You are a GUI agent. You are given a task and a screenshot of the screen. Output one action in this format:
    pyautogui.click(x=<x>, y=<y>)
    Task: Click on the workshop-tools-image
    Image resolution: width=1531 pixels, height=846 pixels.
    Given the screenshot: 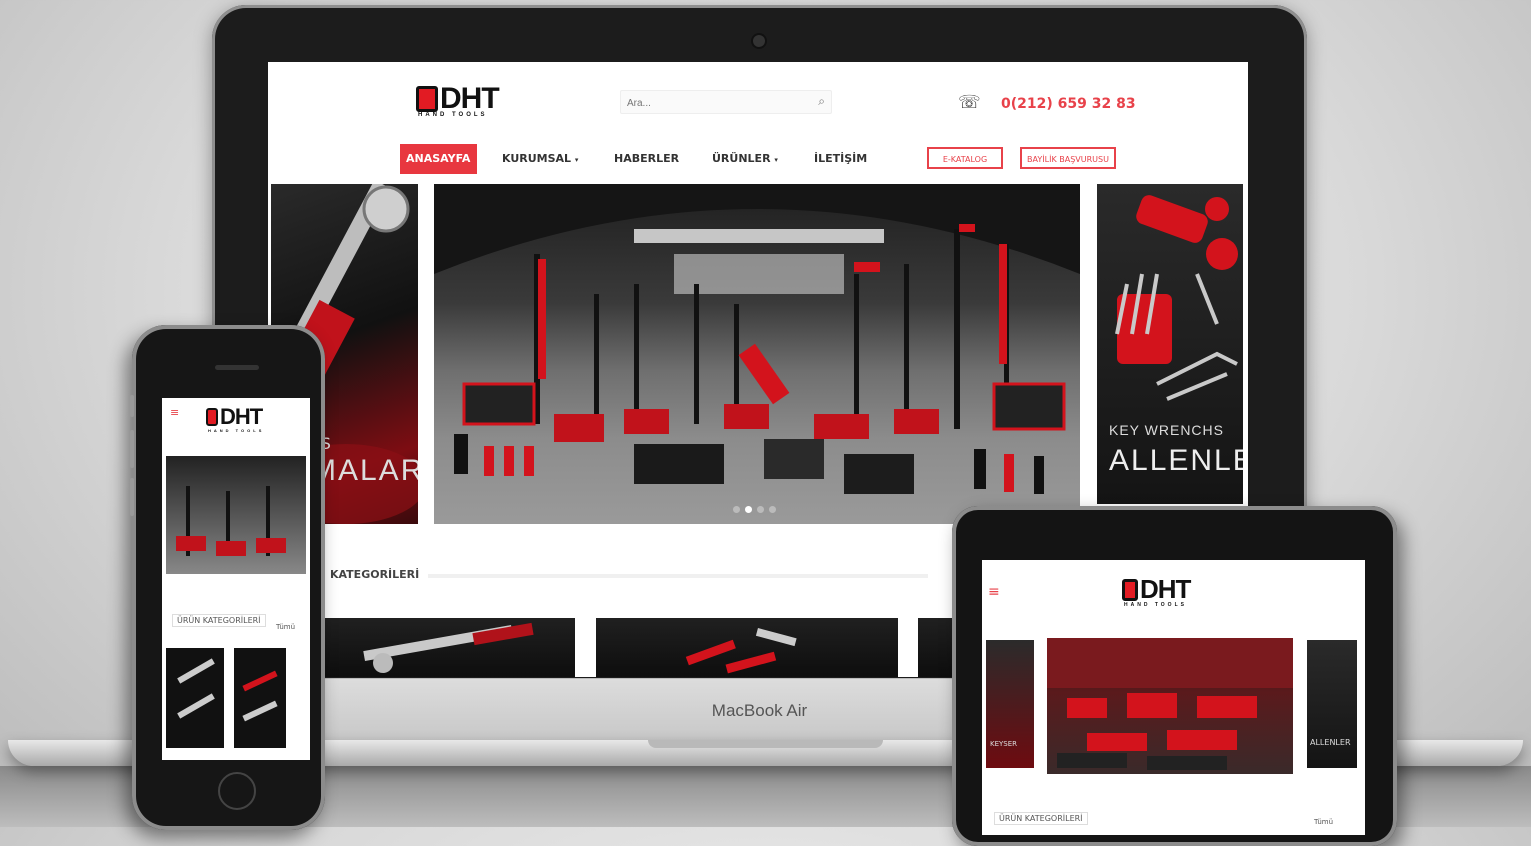 What is the action you would take?
    pyautogui.click(x=1170, y=704)
    